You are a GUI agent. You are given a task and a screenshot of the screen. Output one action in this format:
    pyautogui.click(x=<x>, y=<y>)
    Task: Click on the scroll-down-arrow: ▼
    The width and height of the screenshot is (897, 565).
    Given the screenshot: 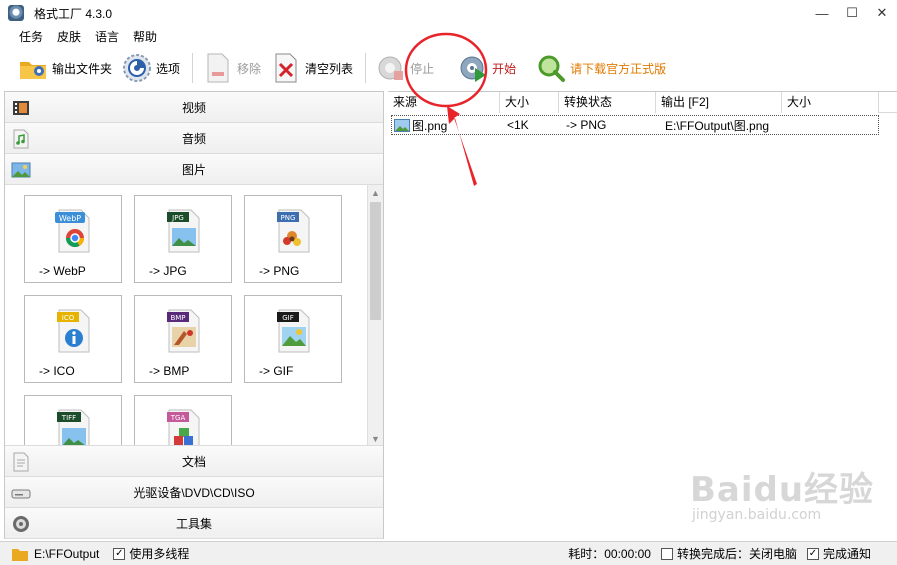 What is the action you would take?
    pyautogui.click(x=375, y=438)
    